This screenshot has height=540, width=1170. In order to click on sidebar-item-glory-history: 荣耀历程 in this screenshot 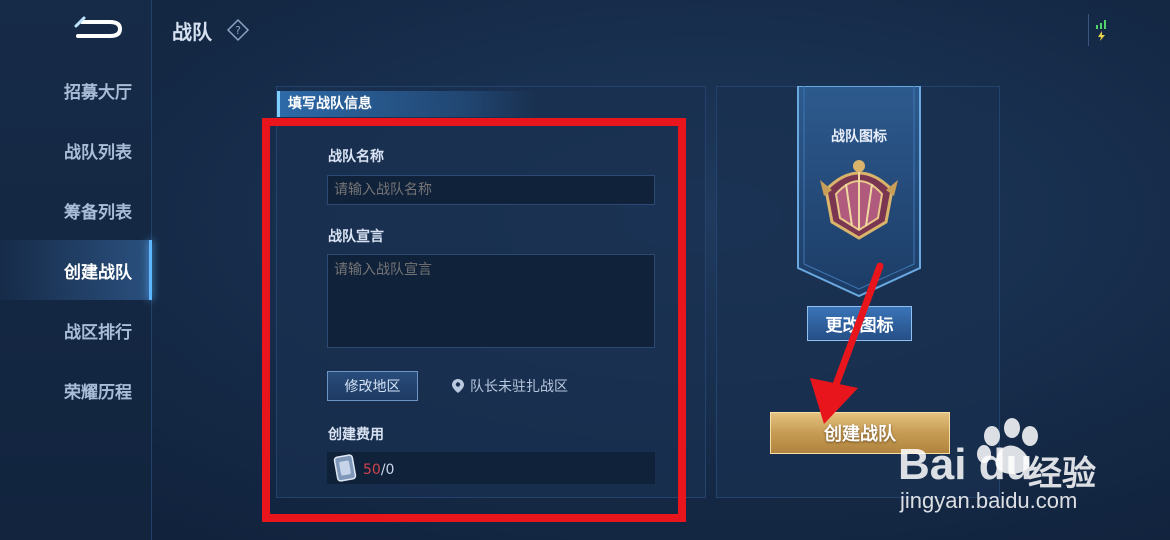, I will do `click(76, 390)`.